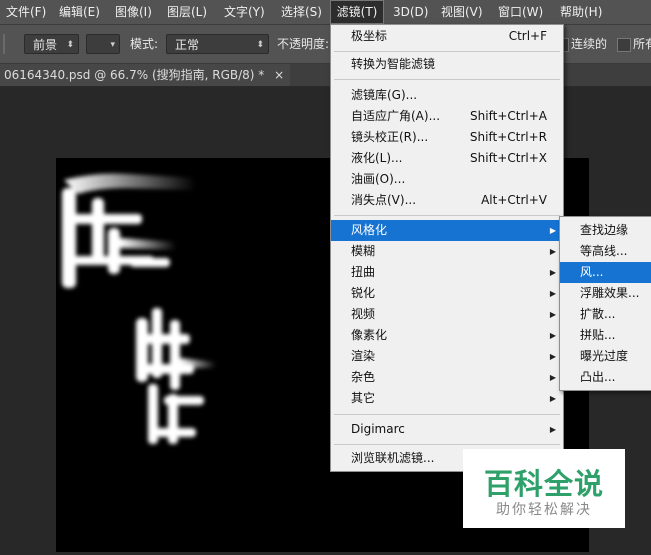 The height and width of the screenshot is (555, 651). What do you see at coordinates (447, 335) in the screenshot?
I see `menu-item-pixelate: 像素化 ▶` at bounding box center [447, 335].